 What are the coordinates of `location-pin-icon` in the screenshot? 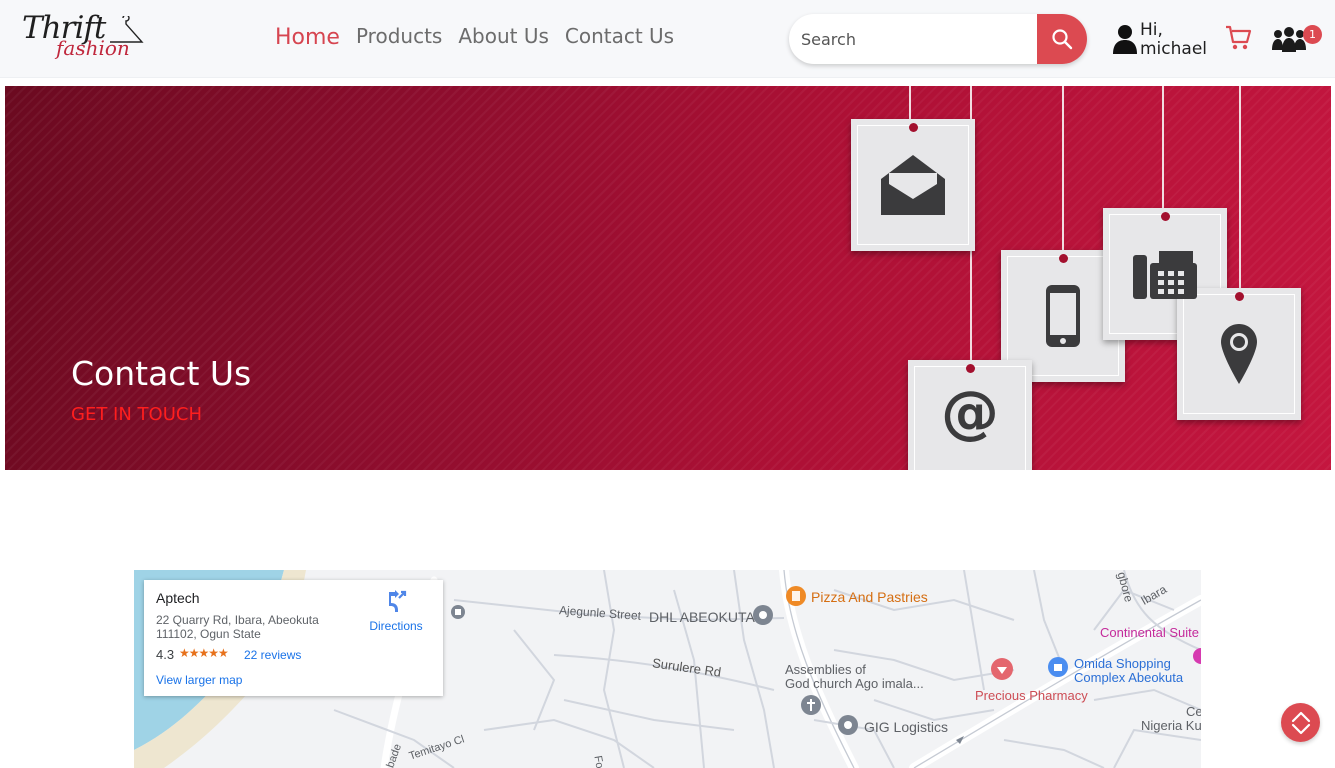 It's located at (1239, 354).